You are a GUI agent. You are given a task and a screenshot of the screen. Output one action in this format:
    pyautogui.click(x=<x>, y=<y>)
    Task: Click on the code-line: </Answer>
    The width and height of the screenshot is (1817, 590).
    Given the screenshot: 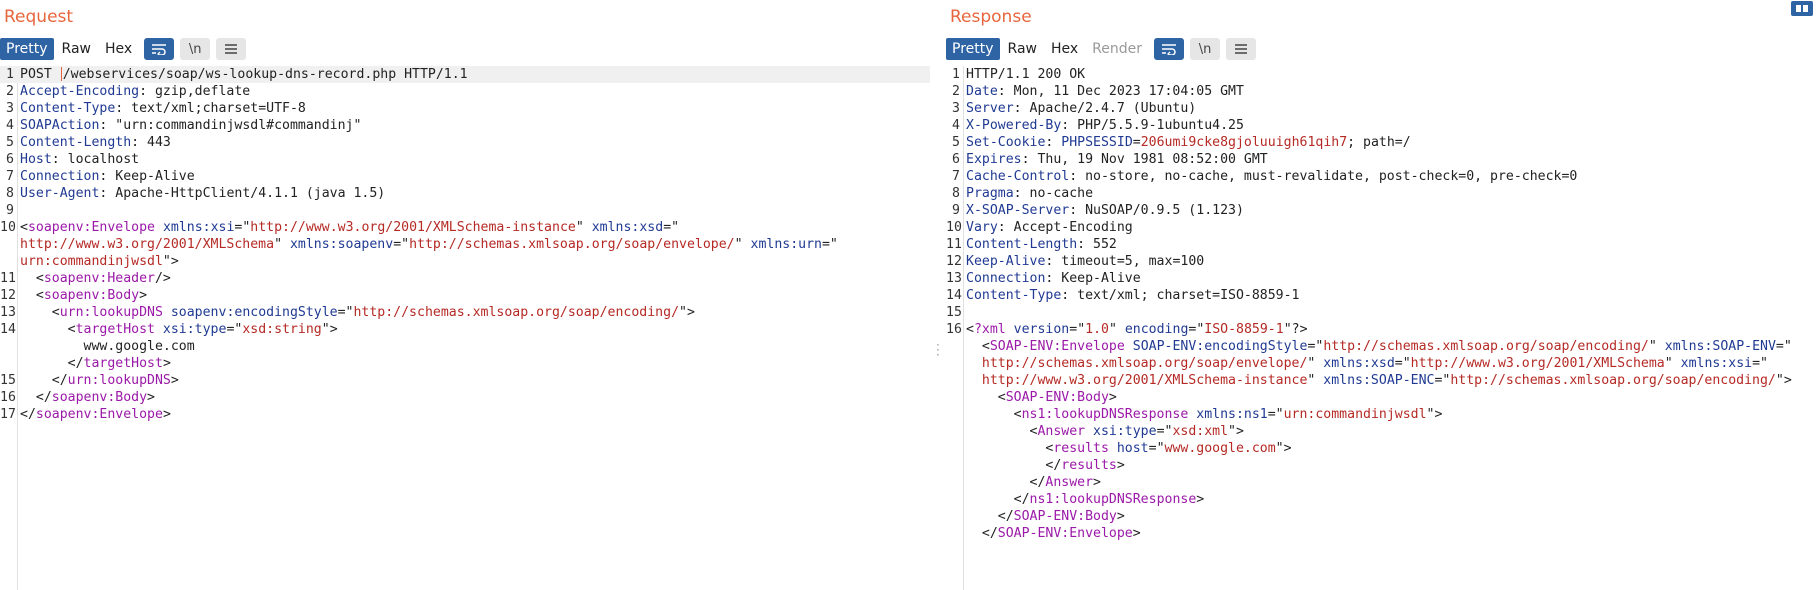 What is the action you would take?
    pyautogui.click(x=1381, y=482)
    